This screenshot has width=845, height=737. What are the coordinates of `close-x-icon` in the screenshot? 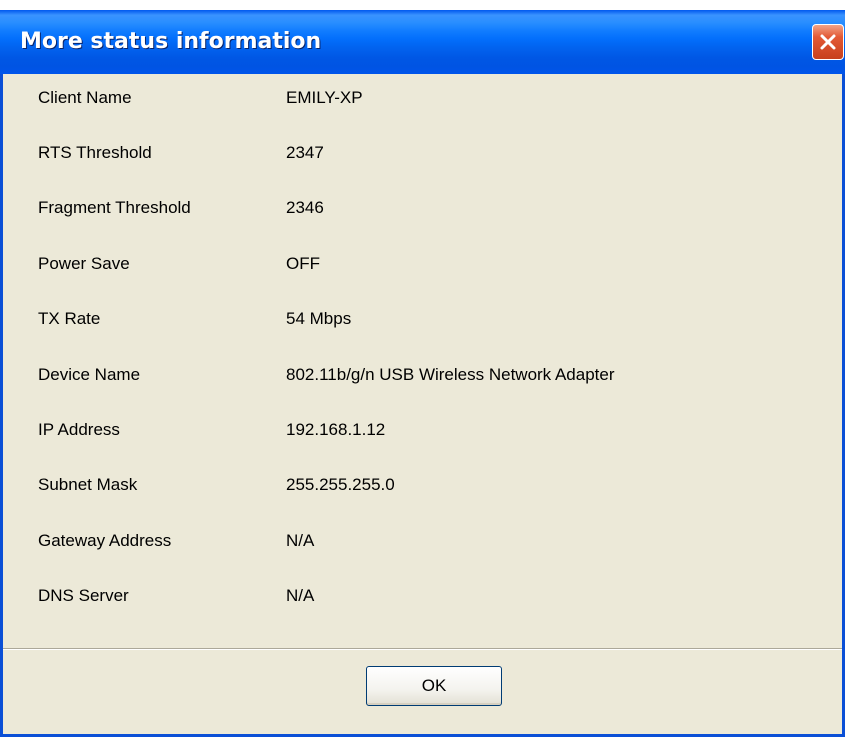 It's located at (828, 42).